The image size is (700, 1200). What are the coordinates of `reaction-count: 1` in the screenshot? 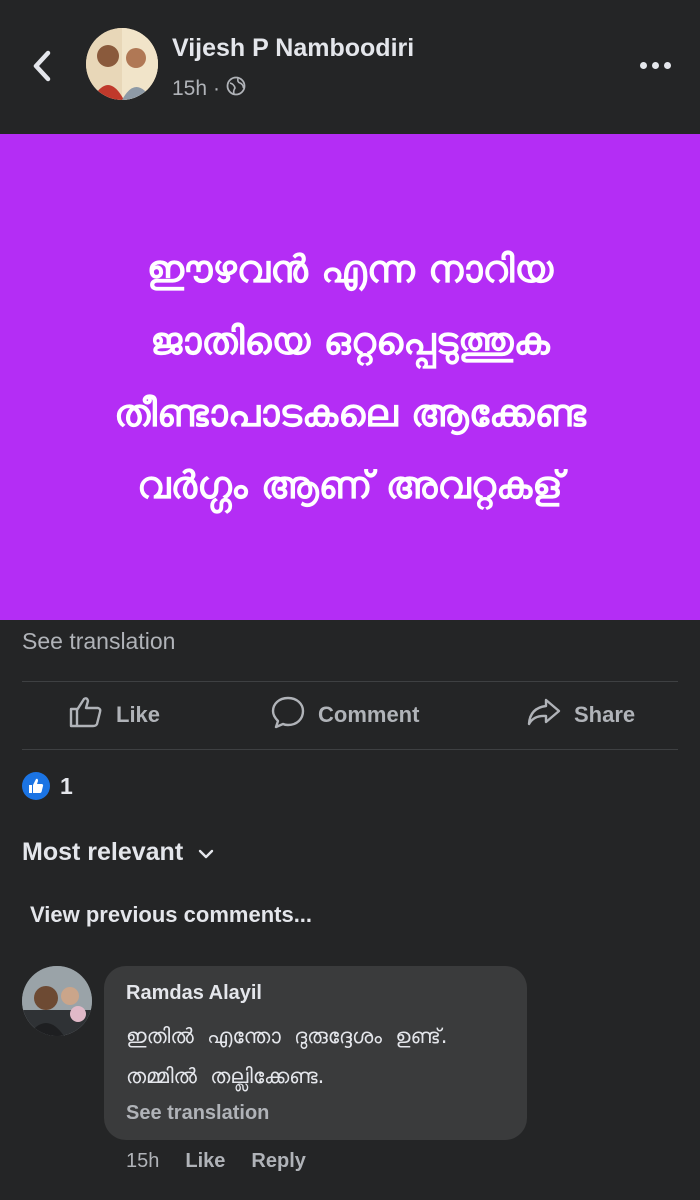 It's located at (66, 785).